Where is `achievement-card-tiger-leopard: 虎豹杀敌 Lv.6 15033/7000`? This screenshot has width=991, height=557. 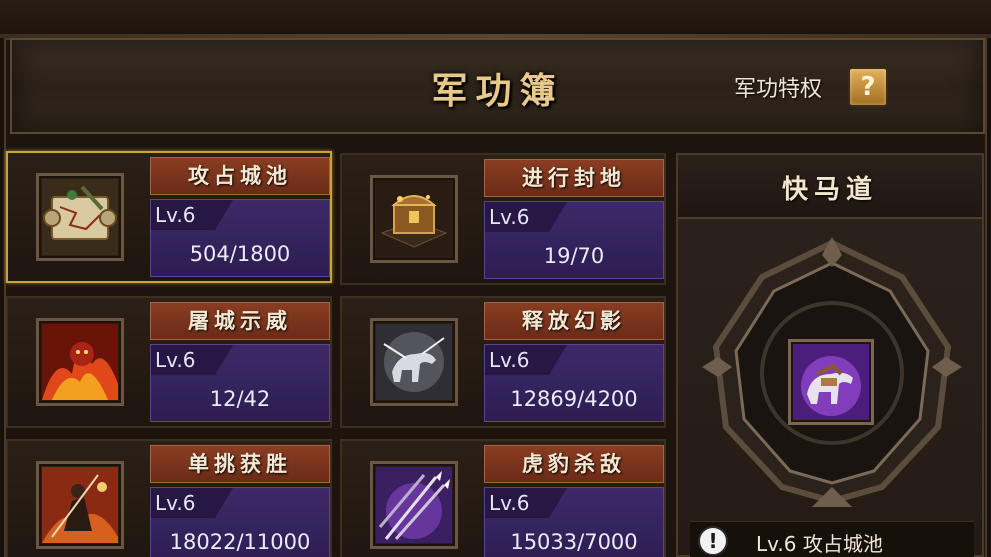
achievement-card-tiger-leopard: 虎豹杀敌 Lv.6 15033/7000 is located at coordinates (503, 498).